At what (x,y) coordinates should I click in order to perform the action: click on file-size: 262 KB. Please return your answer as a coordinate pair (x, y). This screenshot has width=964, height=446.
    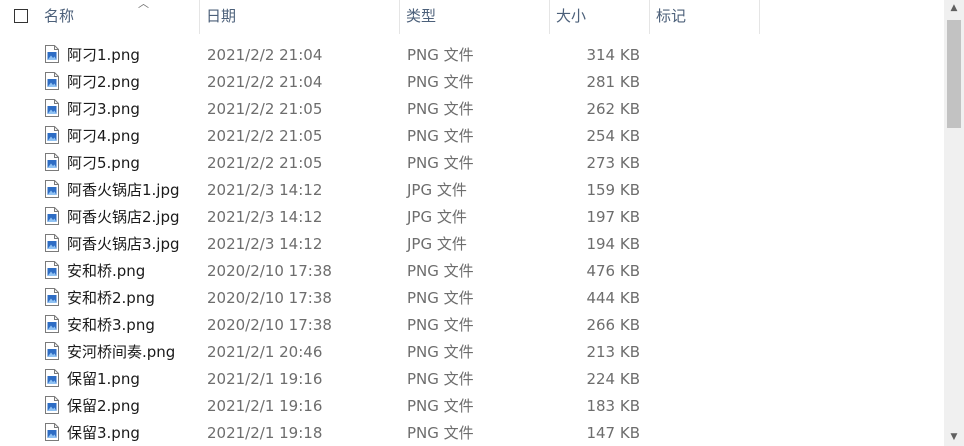
    Looking at the image, I should click on (613, 109).